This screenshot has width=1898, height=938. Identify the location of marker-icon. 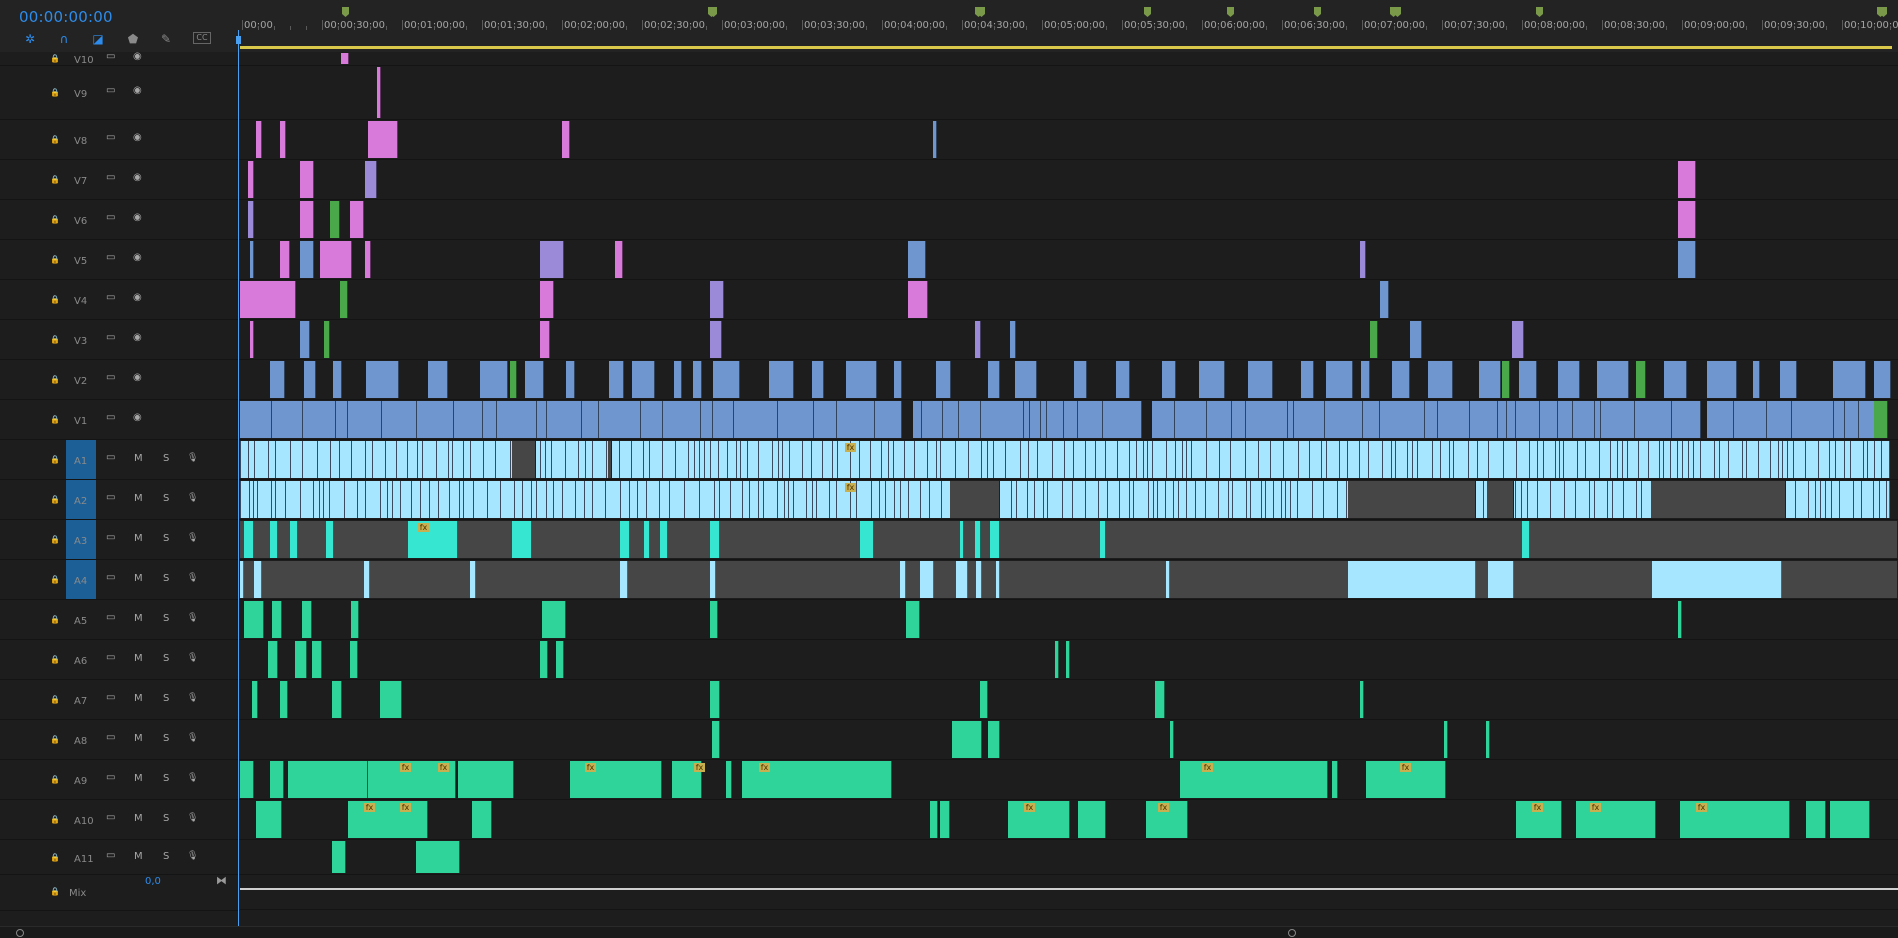
(1539, 12).